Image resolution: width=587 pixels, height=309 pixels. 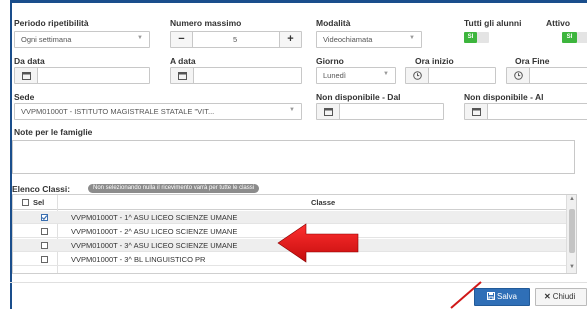 What do you see at coordinates (490, 296) in the screenshot?
I see `floppy-disk-icon` at bounding box center [490, 296].